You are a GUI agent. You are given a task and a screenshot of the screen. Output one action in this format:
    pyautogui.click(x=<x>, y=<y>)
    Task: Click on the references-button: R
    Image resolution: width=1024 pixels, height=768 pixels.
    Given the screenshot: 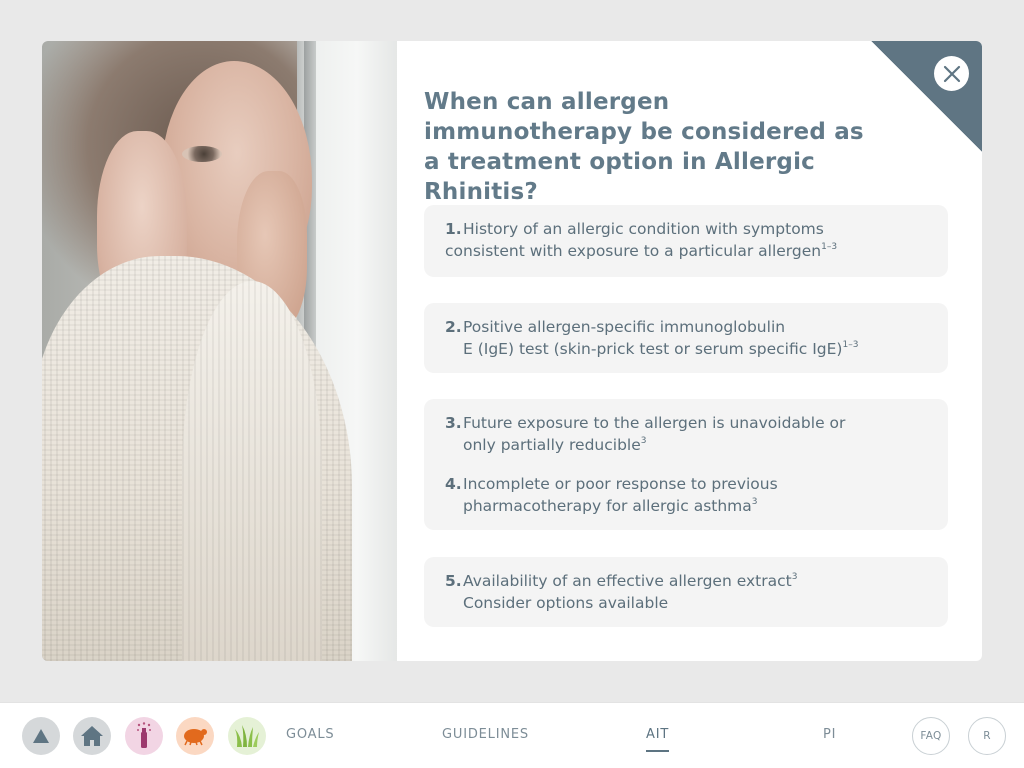 What is the action you would take?
    pyautogui.click(x=987, y=736)
    